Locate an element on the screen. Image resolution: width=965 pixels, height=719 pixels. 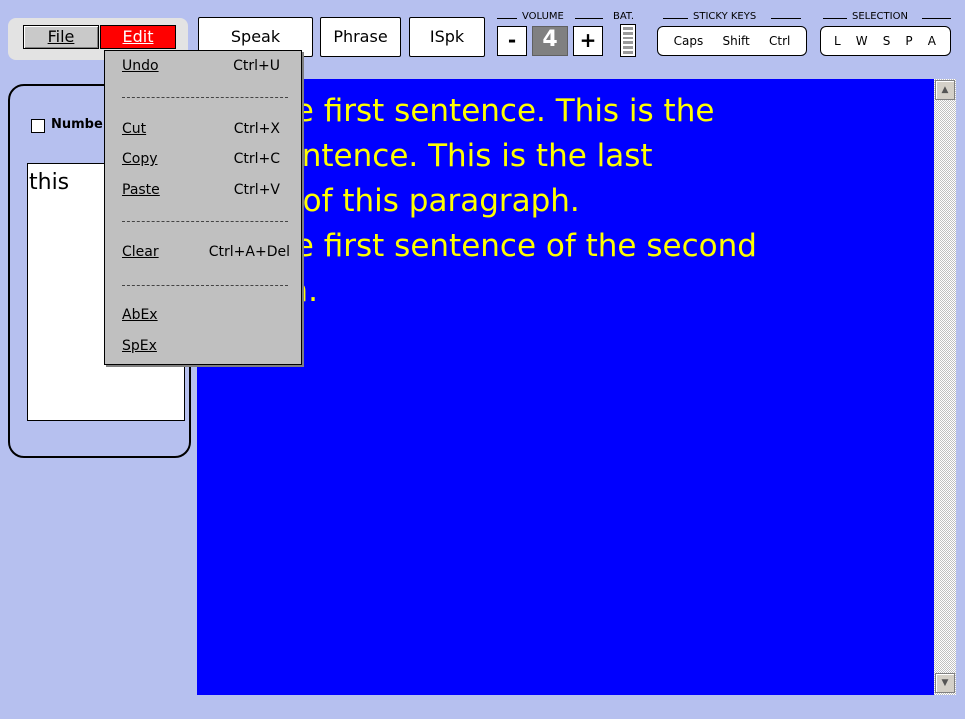
scroll-down-button: ▼ is located at coordinates (945, 683).